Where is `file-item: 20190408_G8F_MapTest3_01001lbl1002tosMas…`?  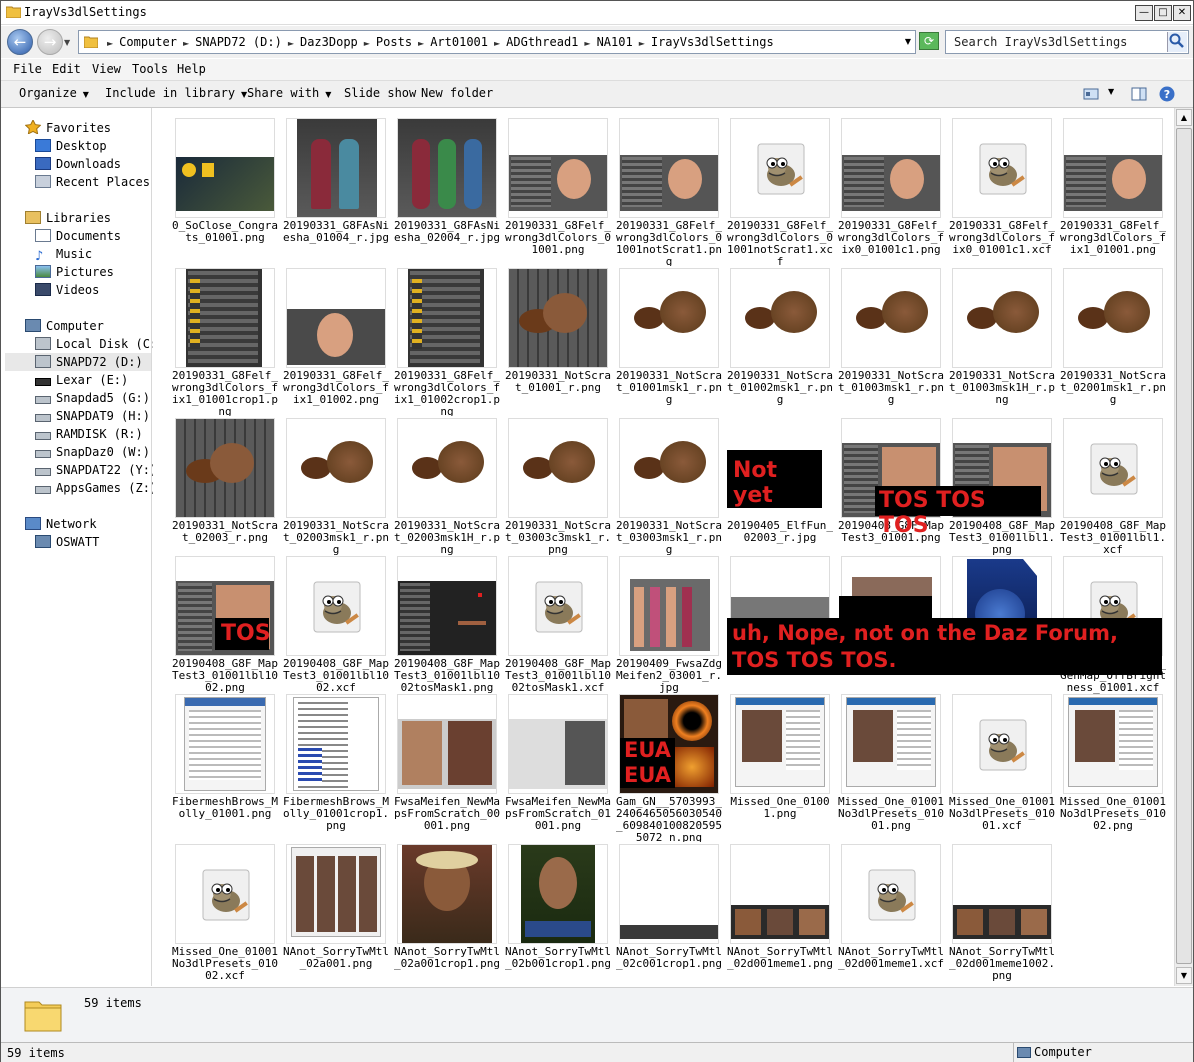 file-item: 20190408_G8F_MapTest3_01001lbl1002tosMas… is located at coordinates (447, 630).